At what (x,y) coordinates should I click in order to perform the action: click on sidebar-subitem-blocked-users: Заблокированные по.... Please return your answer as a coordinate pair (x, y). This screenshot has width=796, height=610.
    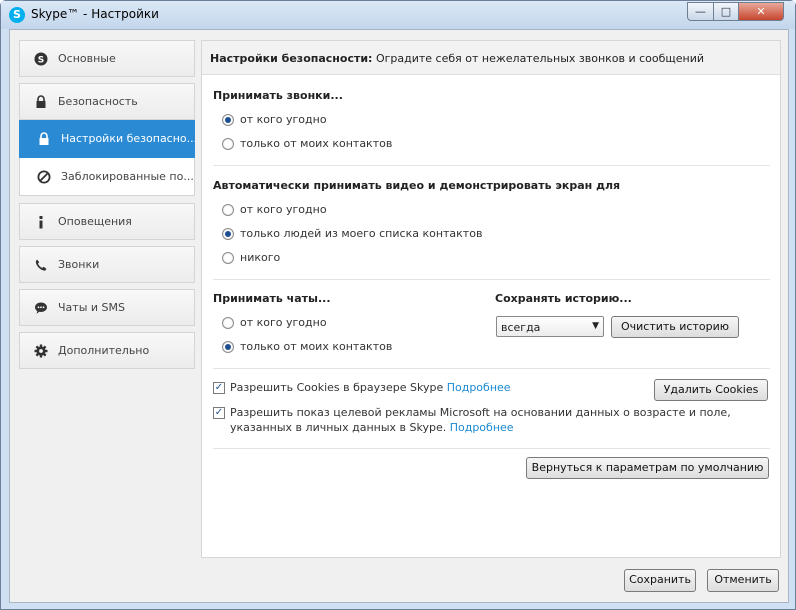
    Looking at the image, I should click on (107, 177).